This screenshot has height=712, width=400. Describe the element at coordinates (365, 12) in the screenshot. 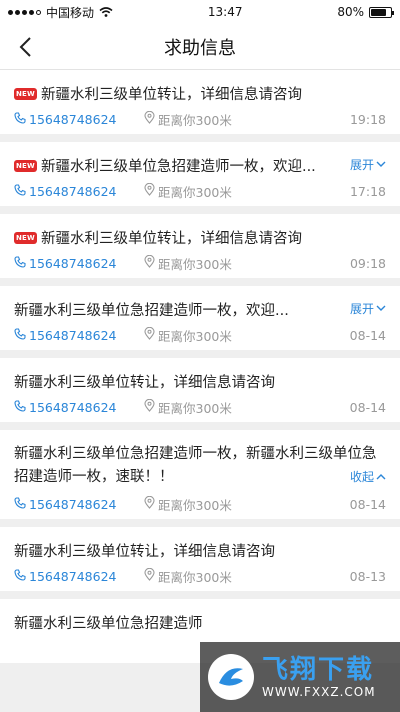

I see `status-right: 80%` at that location.